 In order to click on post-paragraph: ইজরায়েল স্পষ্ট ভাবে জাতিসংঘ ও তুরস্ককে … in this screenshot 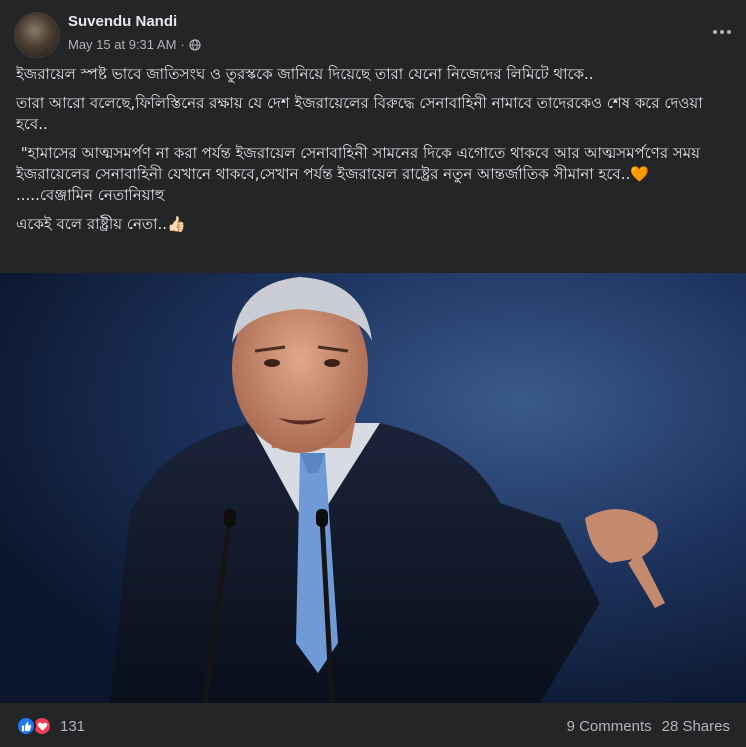, I will do `click(305, 74)`.